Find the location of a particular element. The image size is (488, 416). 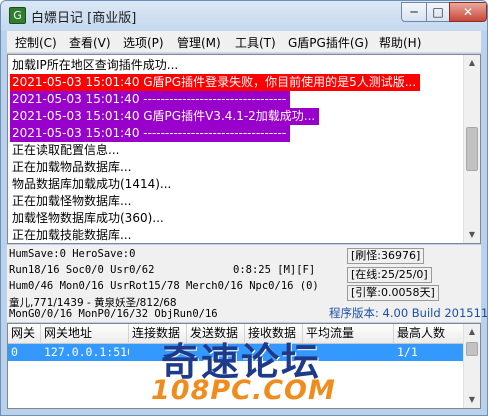

mon-text: MonG0/0/16 MonP0/16/32 ObjRun0/16 is located at coordinates (113, 314).